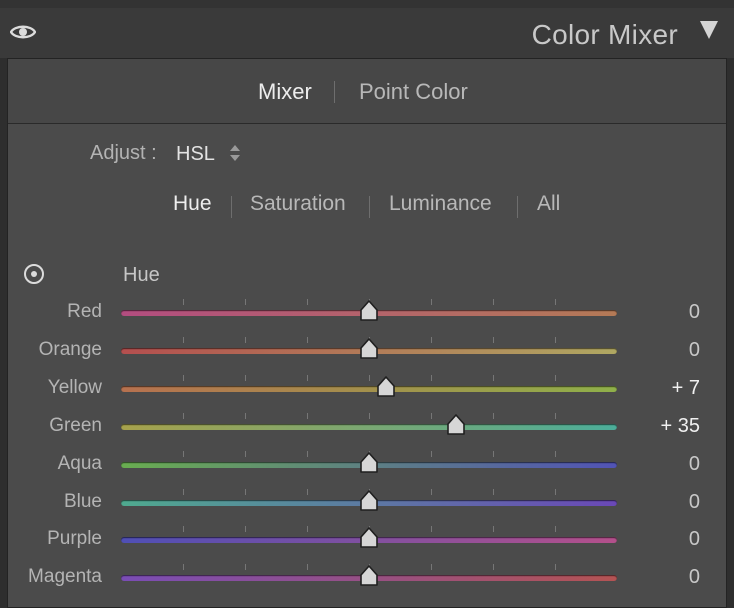 This screenshot has height=608, width=734. What do you see at coordinates (694, 312) in the screenshot?
I see `slider-value-red: 0` at bounding box center [694, 312].